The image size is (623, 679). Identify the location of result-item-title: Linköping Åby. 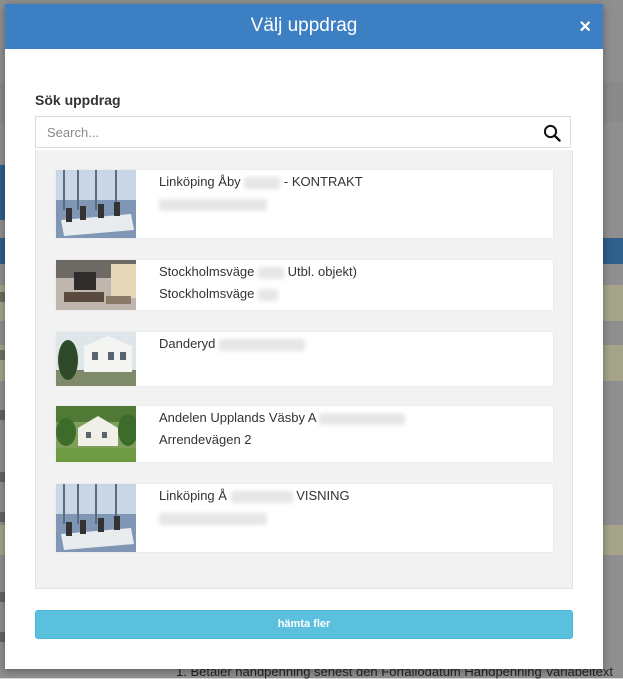
(200, 181).